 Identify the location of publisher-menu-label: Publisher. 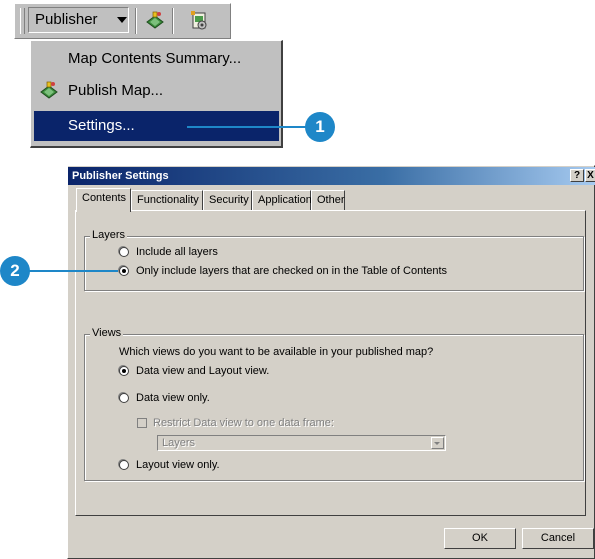
(66, 19).